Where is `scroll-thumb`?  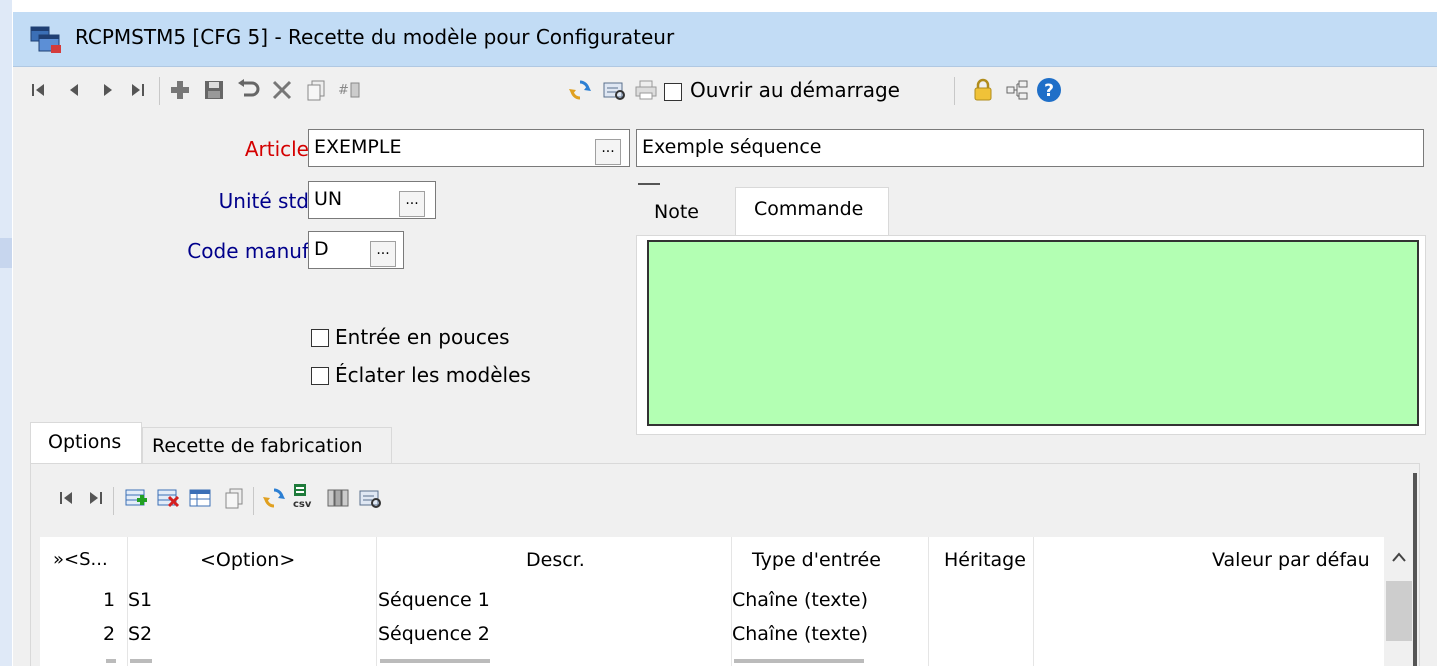 scroll-thumb is located at coordinates (1399, 611).